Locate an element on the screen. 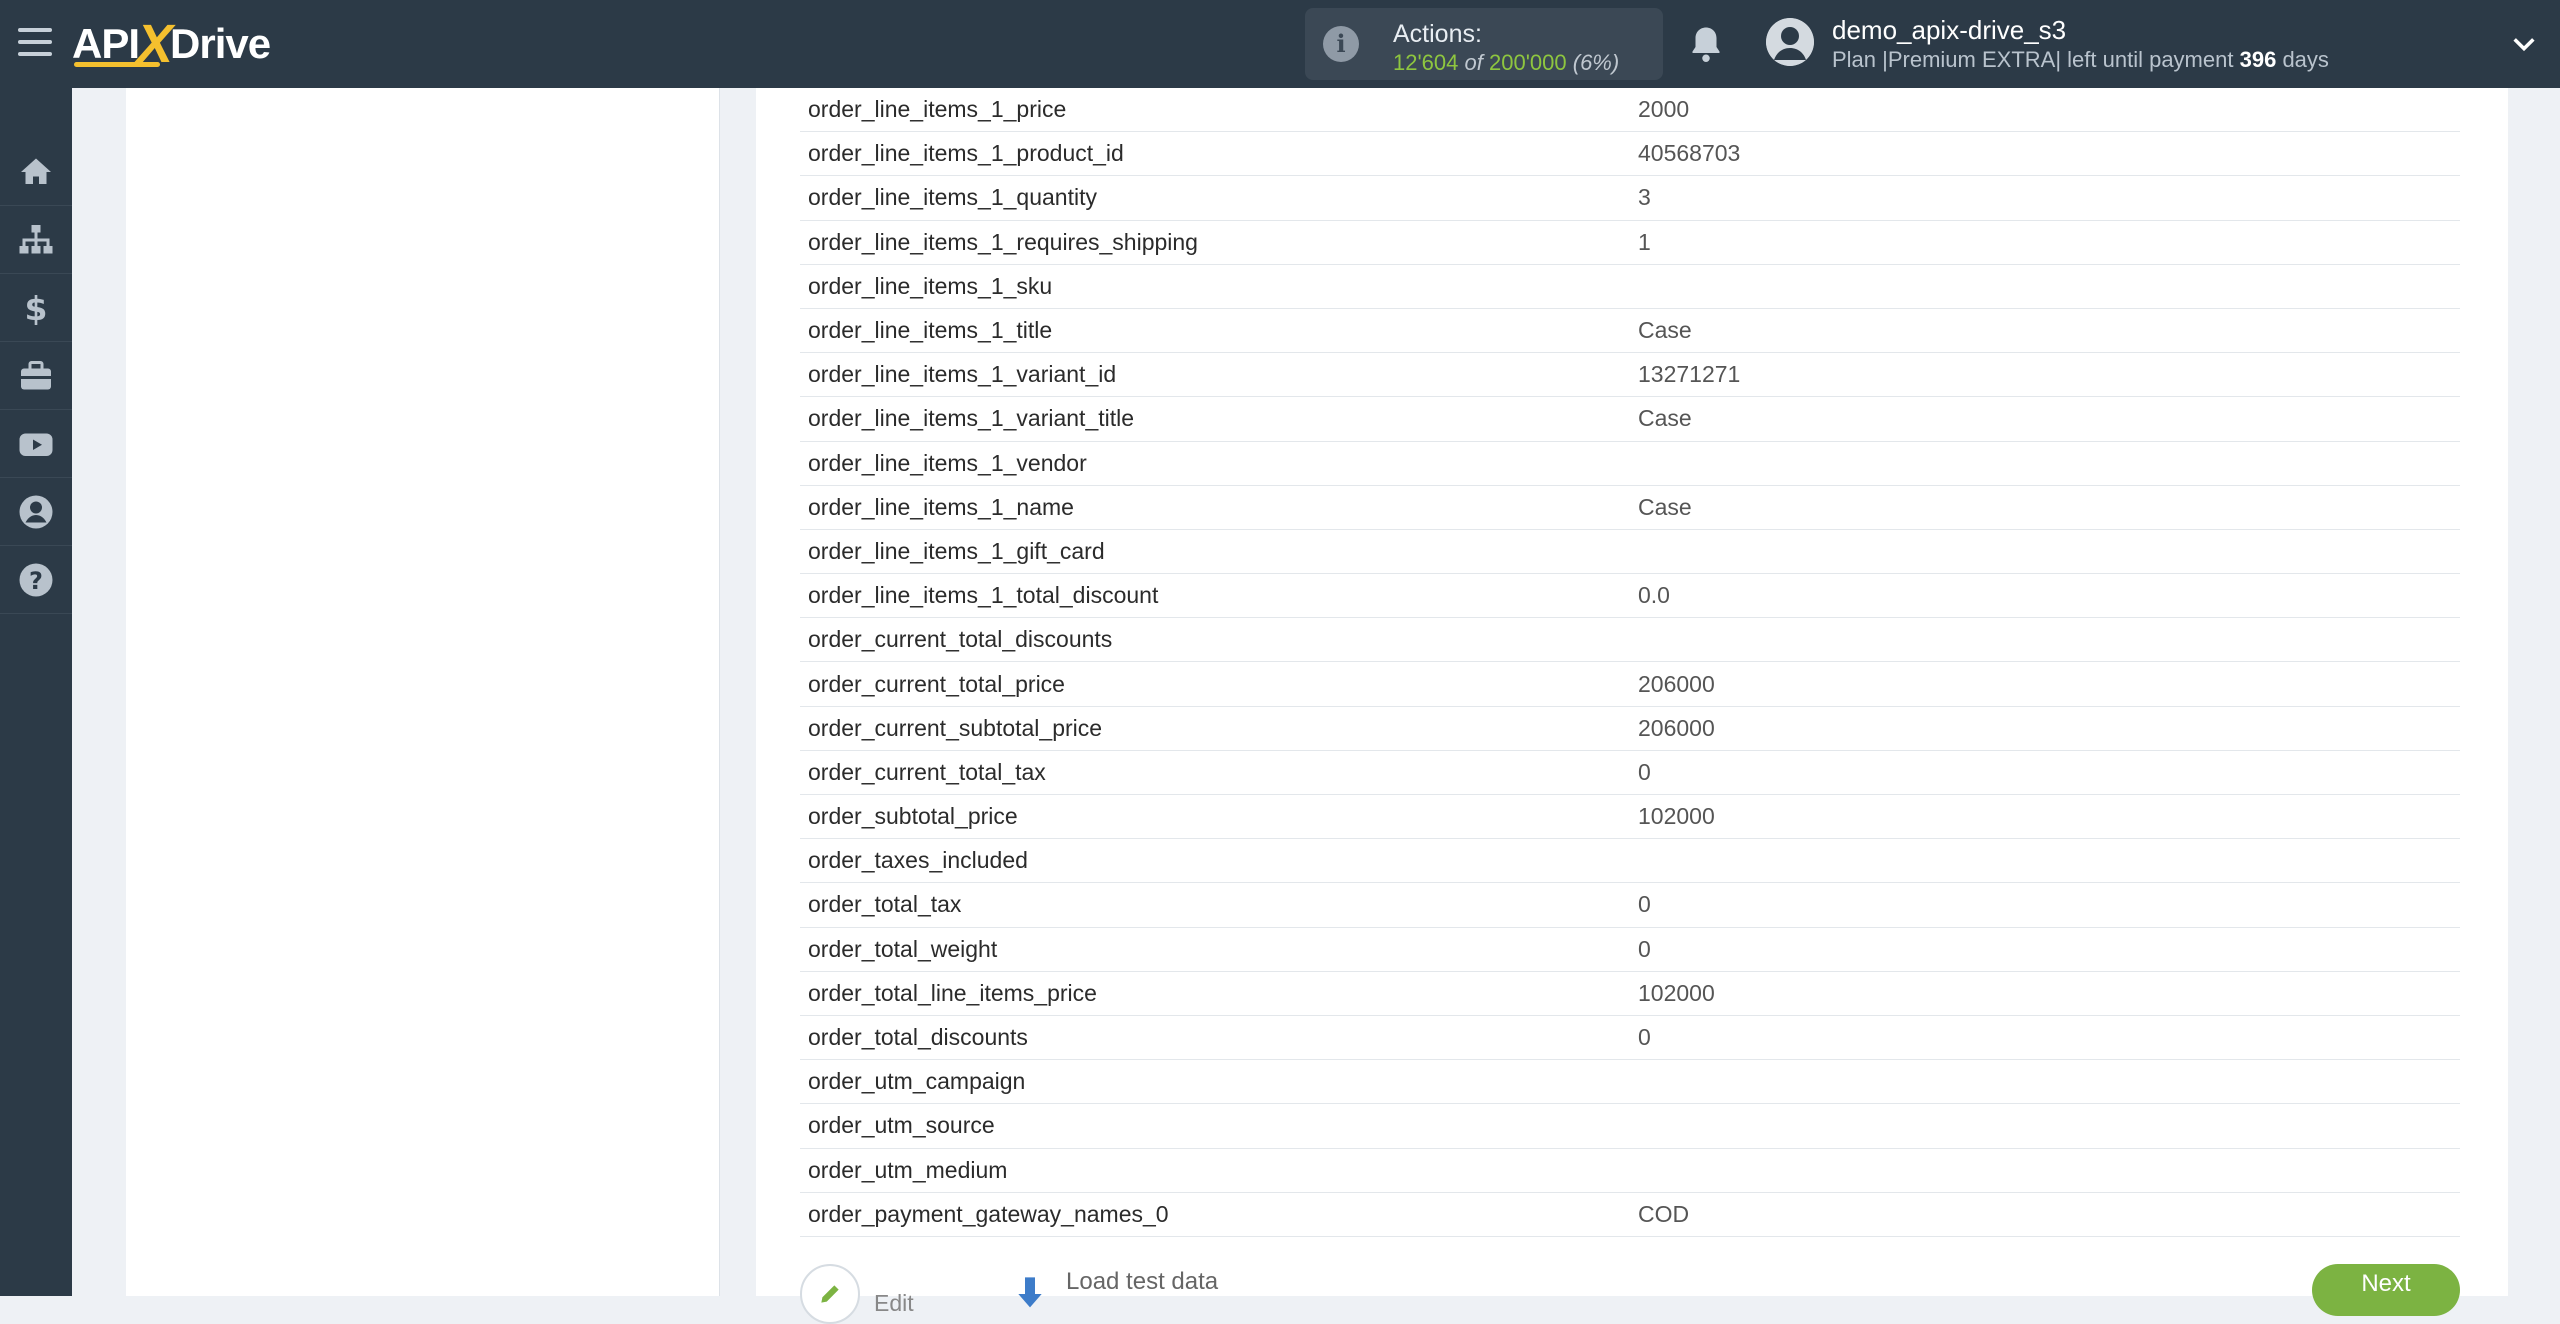  sidebar-item-video is located at coordinates (36, 444).